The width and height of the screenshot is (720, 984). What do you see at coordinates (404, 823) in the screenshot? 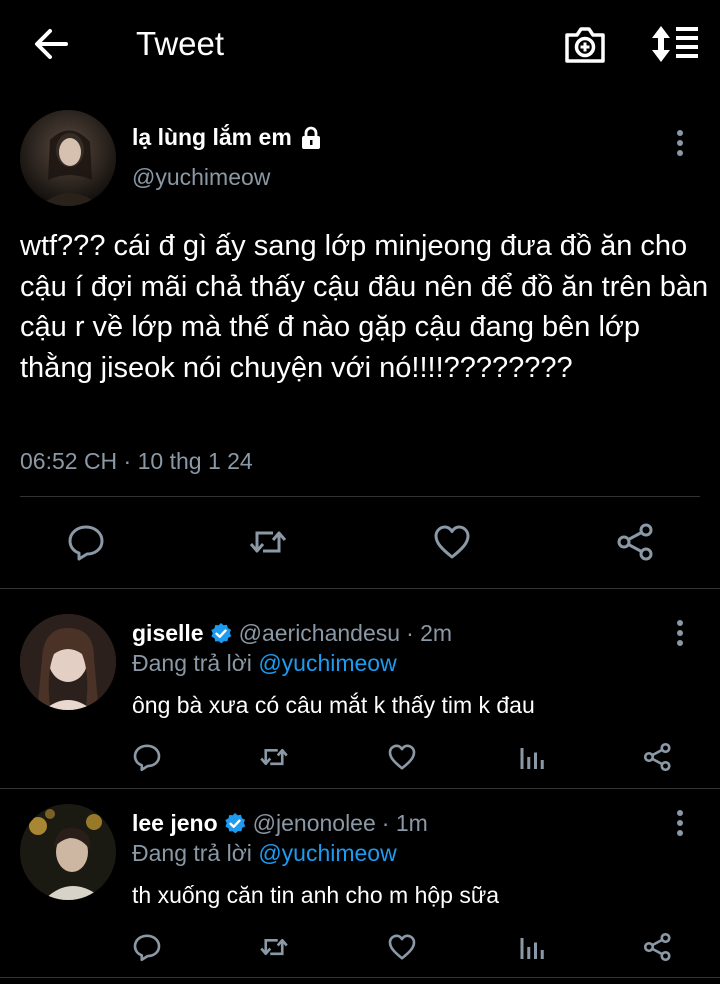
I see `reply-time: · 1m` at bounding box center [404, 823].